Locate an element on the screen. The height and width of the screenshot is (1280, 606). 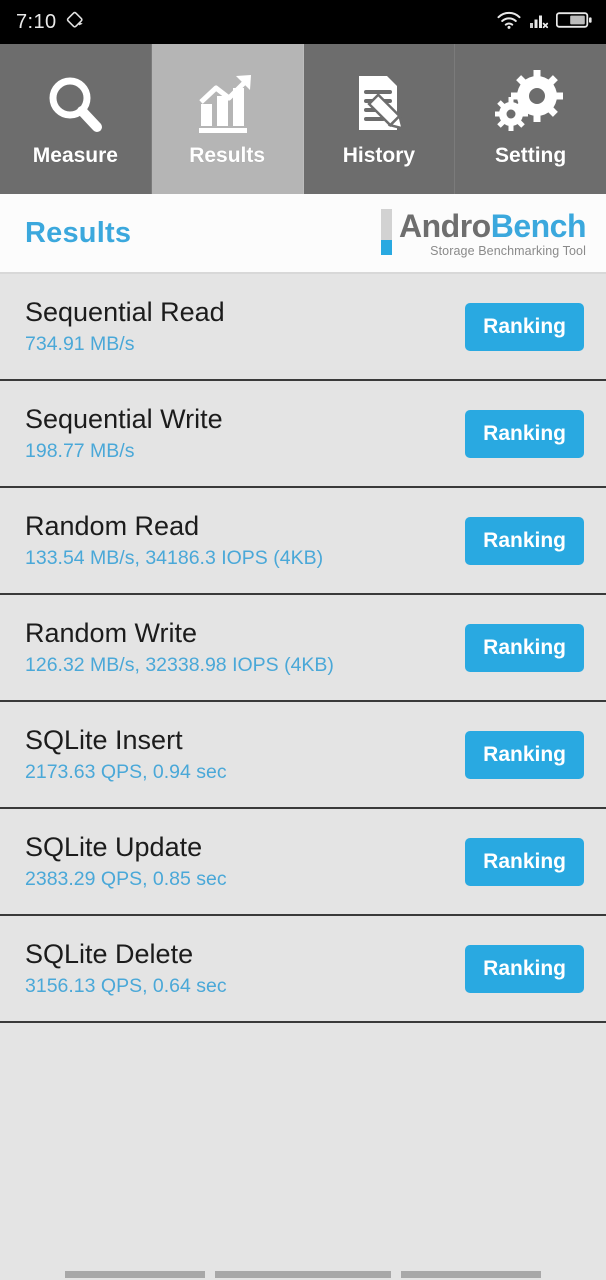
page-title: Results is located at coordinates (78, 232).